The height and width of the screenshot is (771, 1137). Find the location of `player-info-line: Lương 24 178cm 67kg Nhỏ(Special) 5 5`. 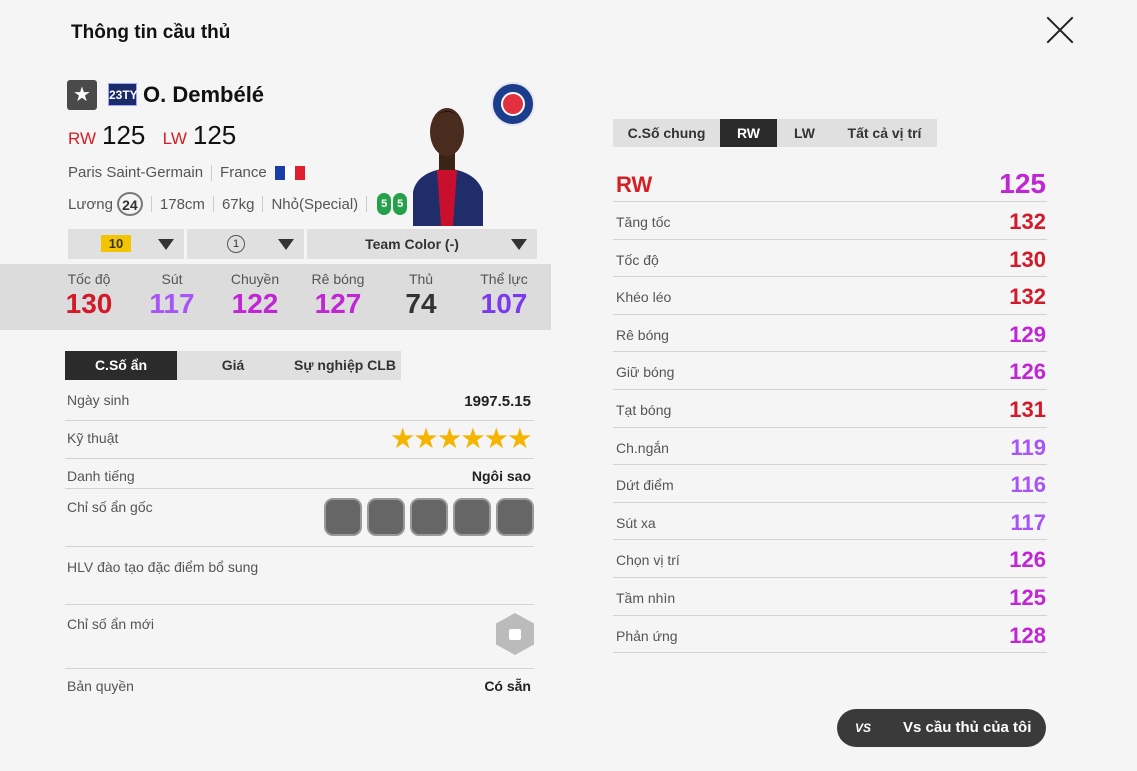

player-info-line: Lương 24 178cm 67kg Nhỏ(Special) 5 5 is located at coordinates (238, 204).